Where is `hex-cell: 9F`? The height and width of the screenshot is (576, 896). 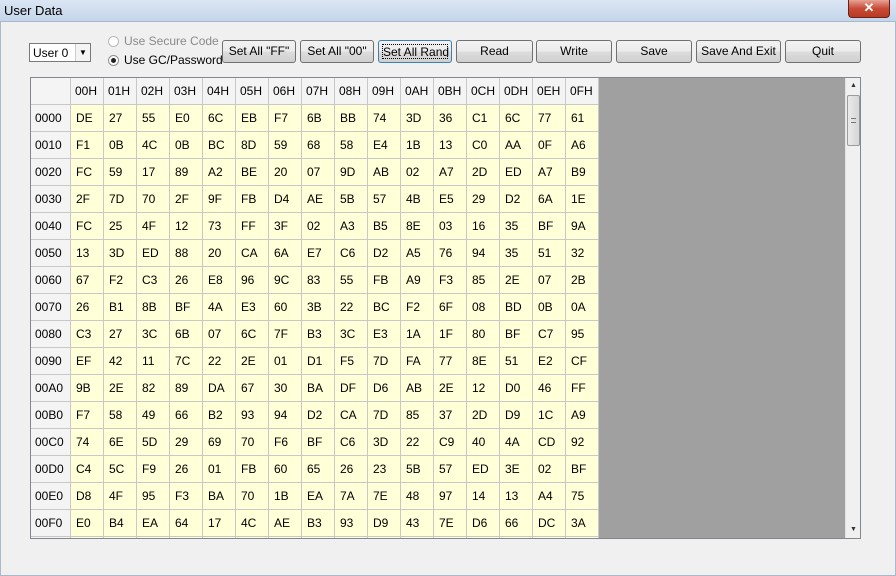
hex-cell: 9F is located at coordinates (219, 199).